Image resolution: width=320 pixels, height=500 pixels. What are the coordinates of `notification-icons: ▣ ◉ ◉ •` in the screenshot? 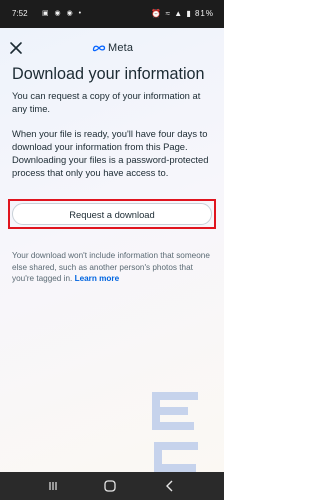 It's located at (63, 13).